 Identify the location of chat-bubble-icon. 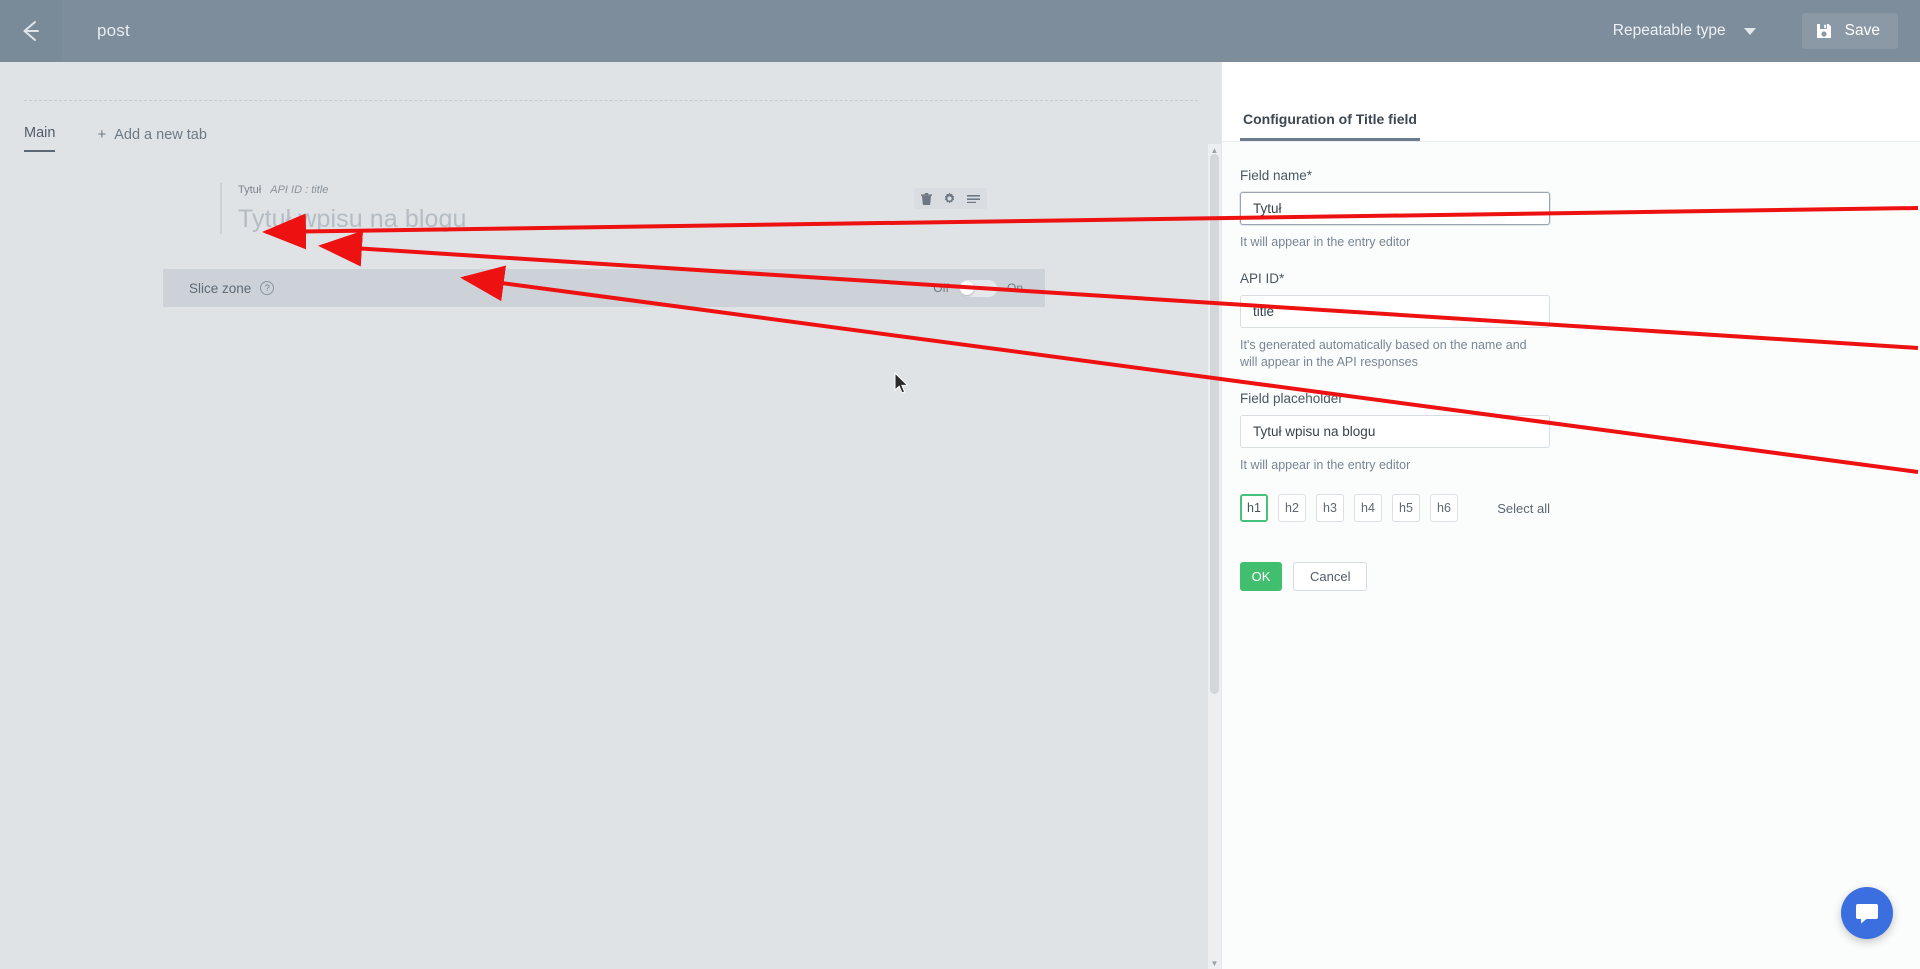
(1867, 914).